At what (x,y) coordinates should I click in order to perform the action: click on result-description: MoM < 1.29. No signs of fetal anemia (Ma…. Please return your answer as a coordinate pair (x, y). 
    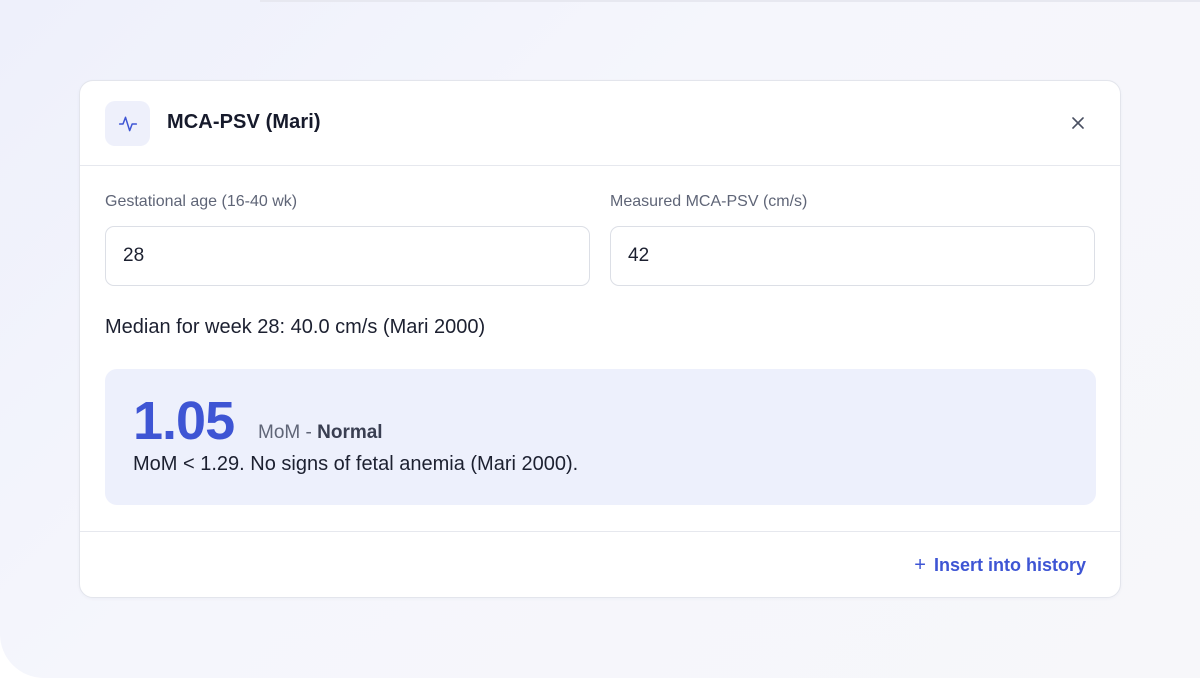
    Looking at the image, I should click on (356, 464).